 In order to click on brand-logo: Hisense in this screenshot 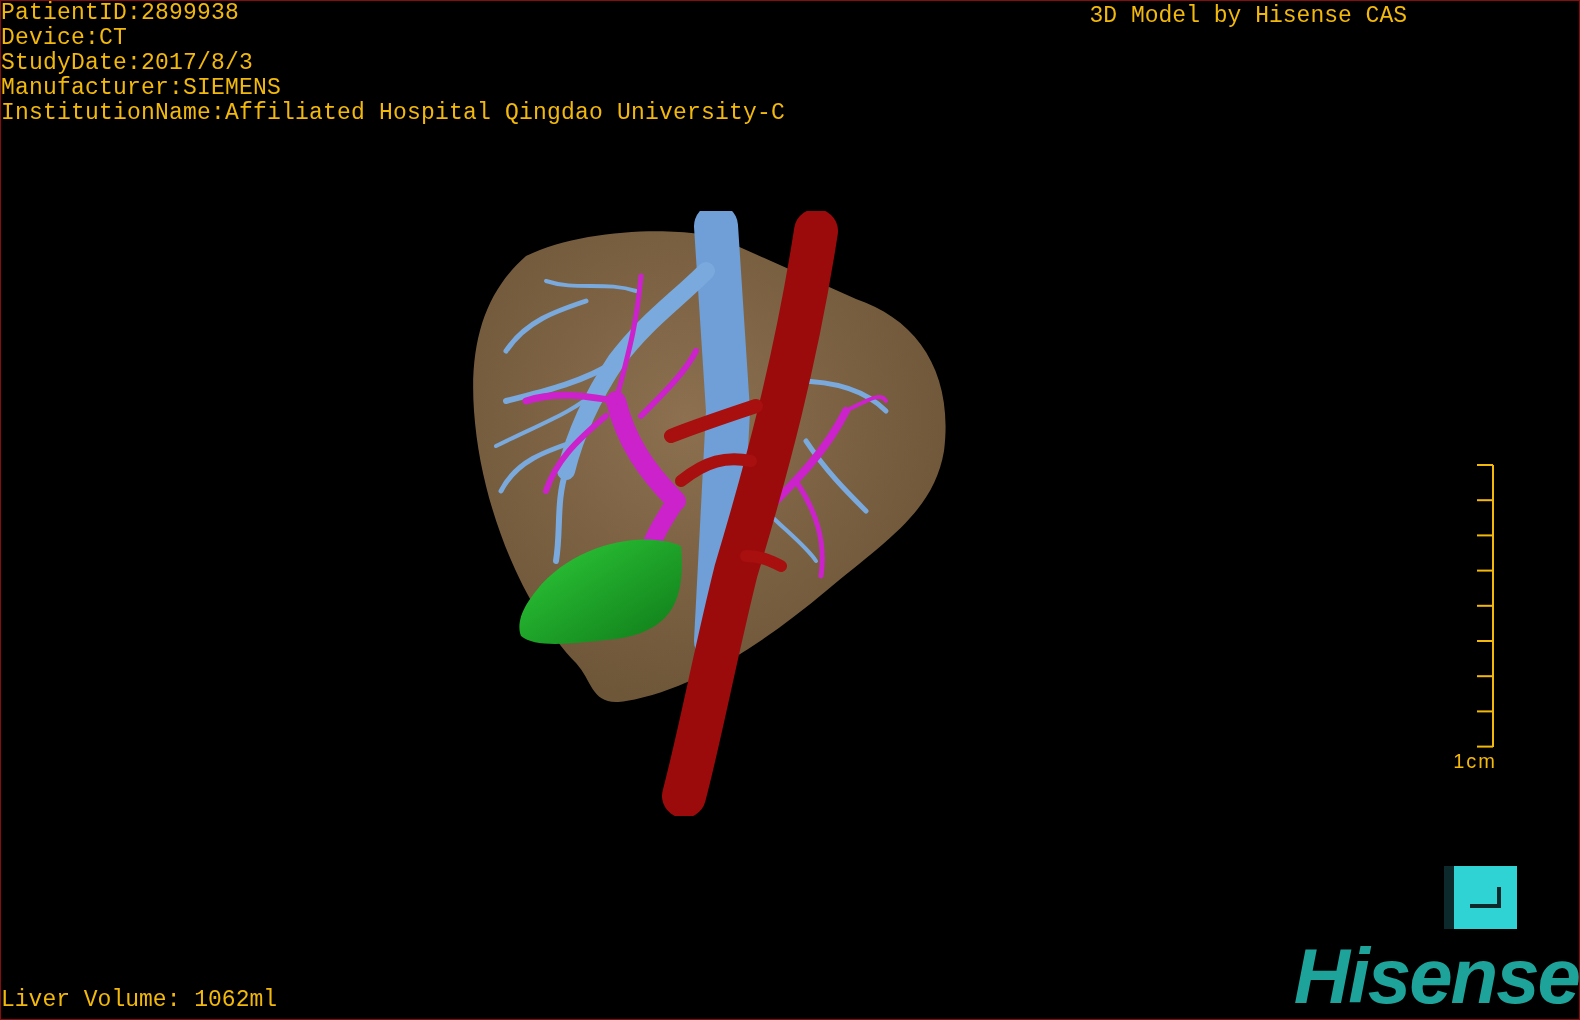, I will do `click(1436, 976)`.